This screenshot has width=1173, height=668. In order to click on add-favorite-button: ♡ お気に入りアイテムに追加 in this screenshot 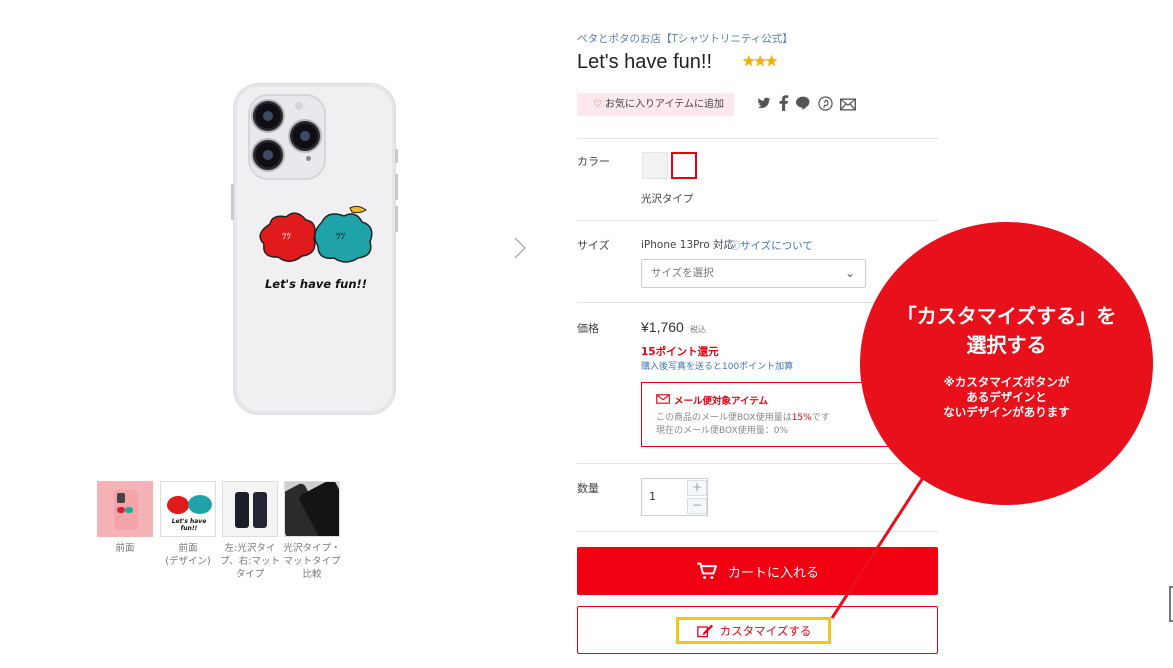, I will do `click(655, 104)`.